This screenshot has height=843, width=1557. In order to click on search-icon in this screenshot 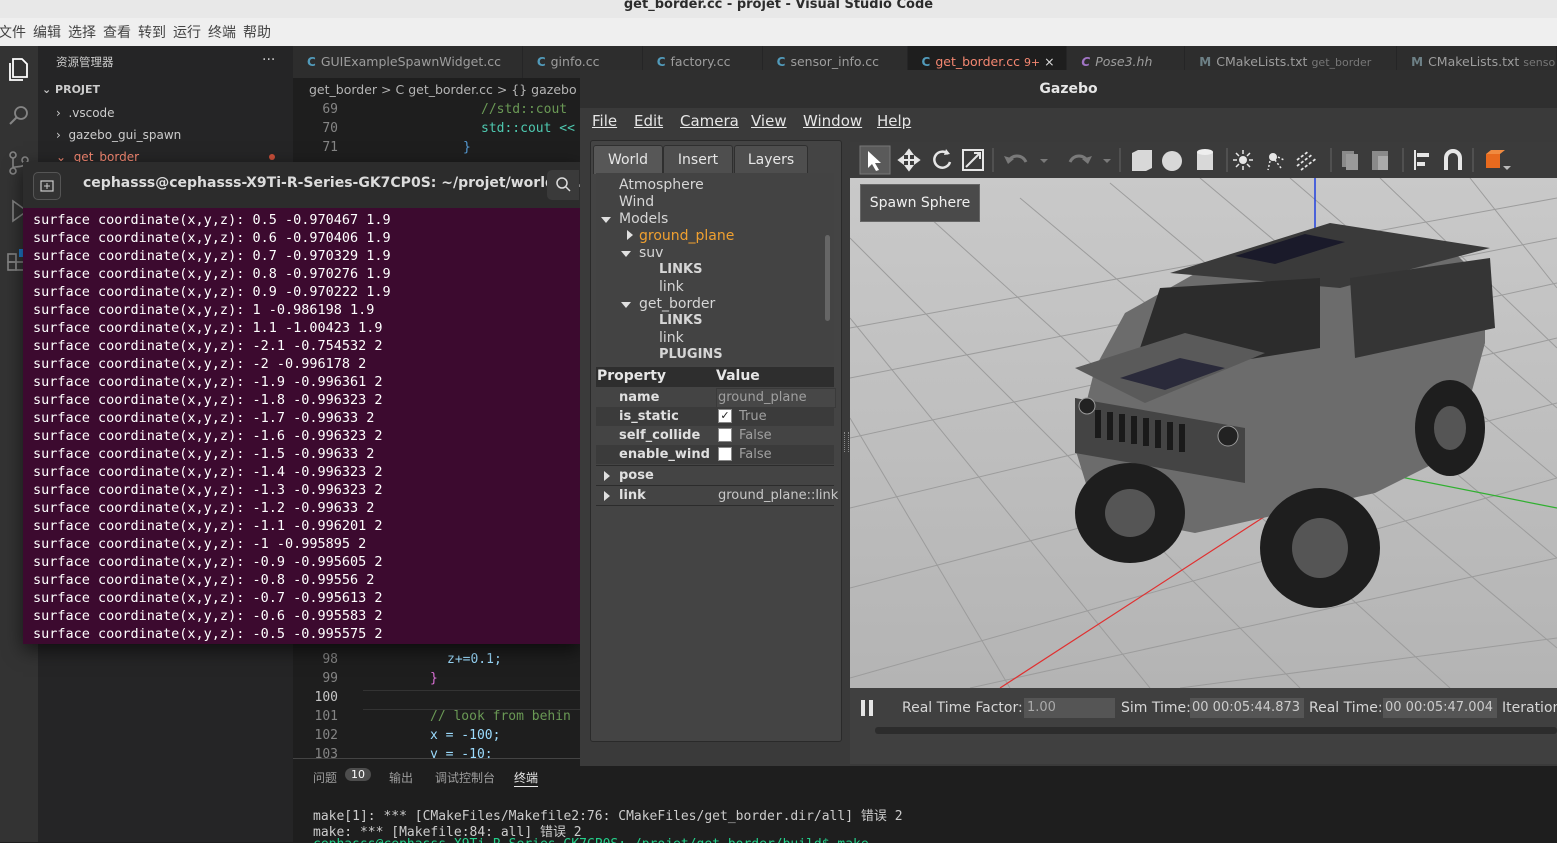, I will do `click(19, 116)`.